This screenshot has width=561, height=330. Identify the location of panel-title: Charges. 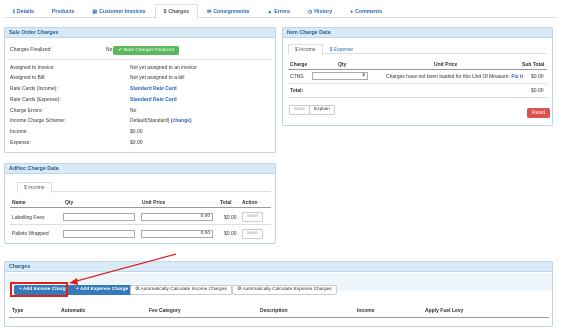
(278, 267).